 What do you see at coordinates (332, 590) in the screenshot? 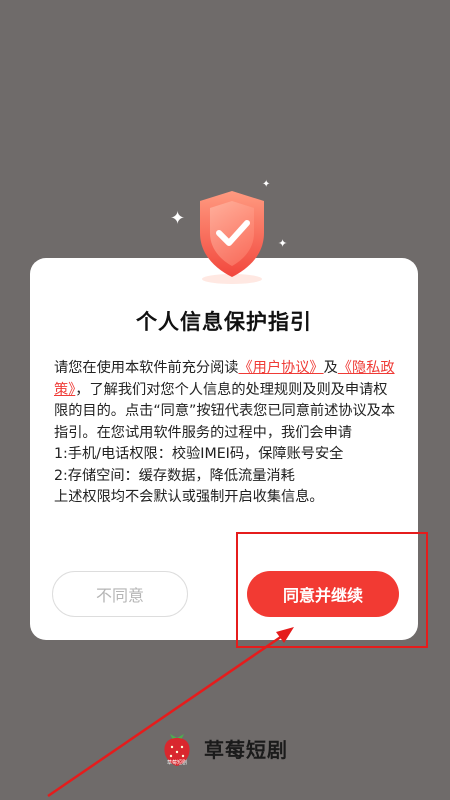
I see `highlight-box` at bounding box center [332, 590].